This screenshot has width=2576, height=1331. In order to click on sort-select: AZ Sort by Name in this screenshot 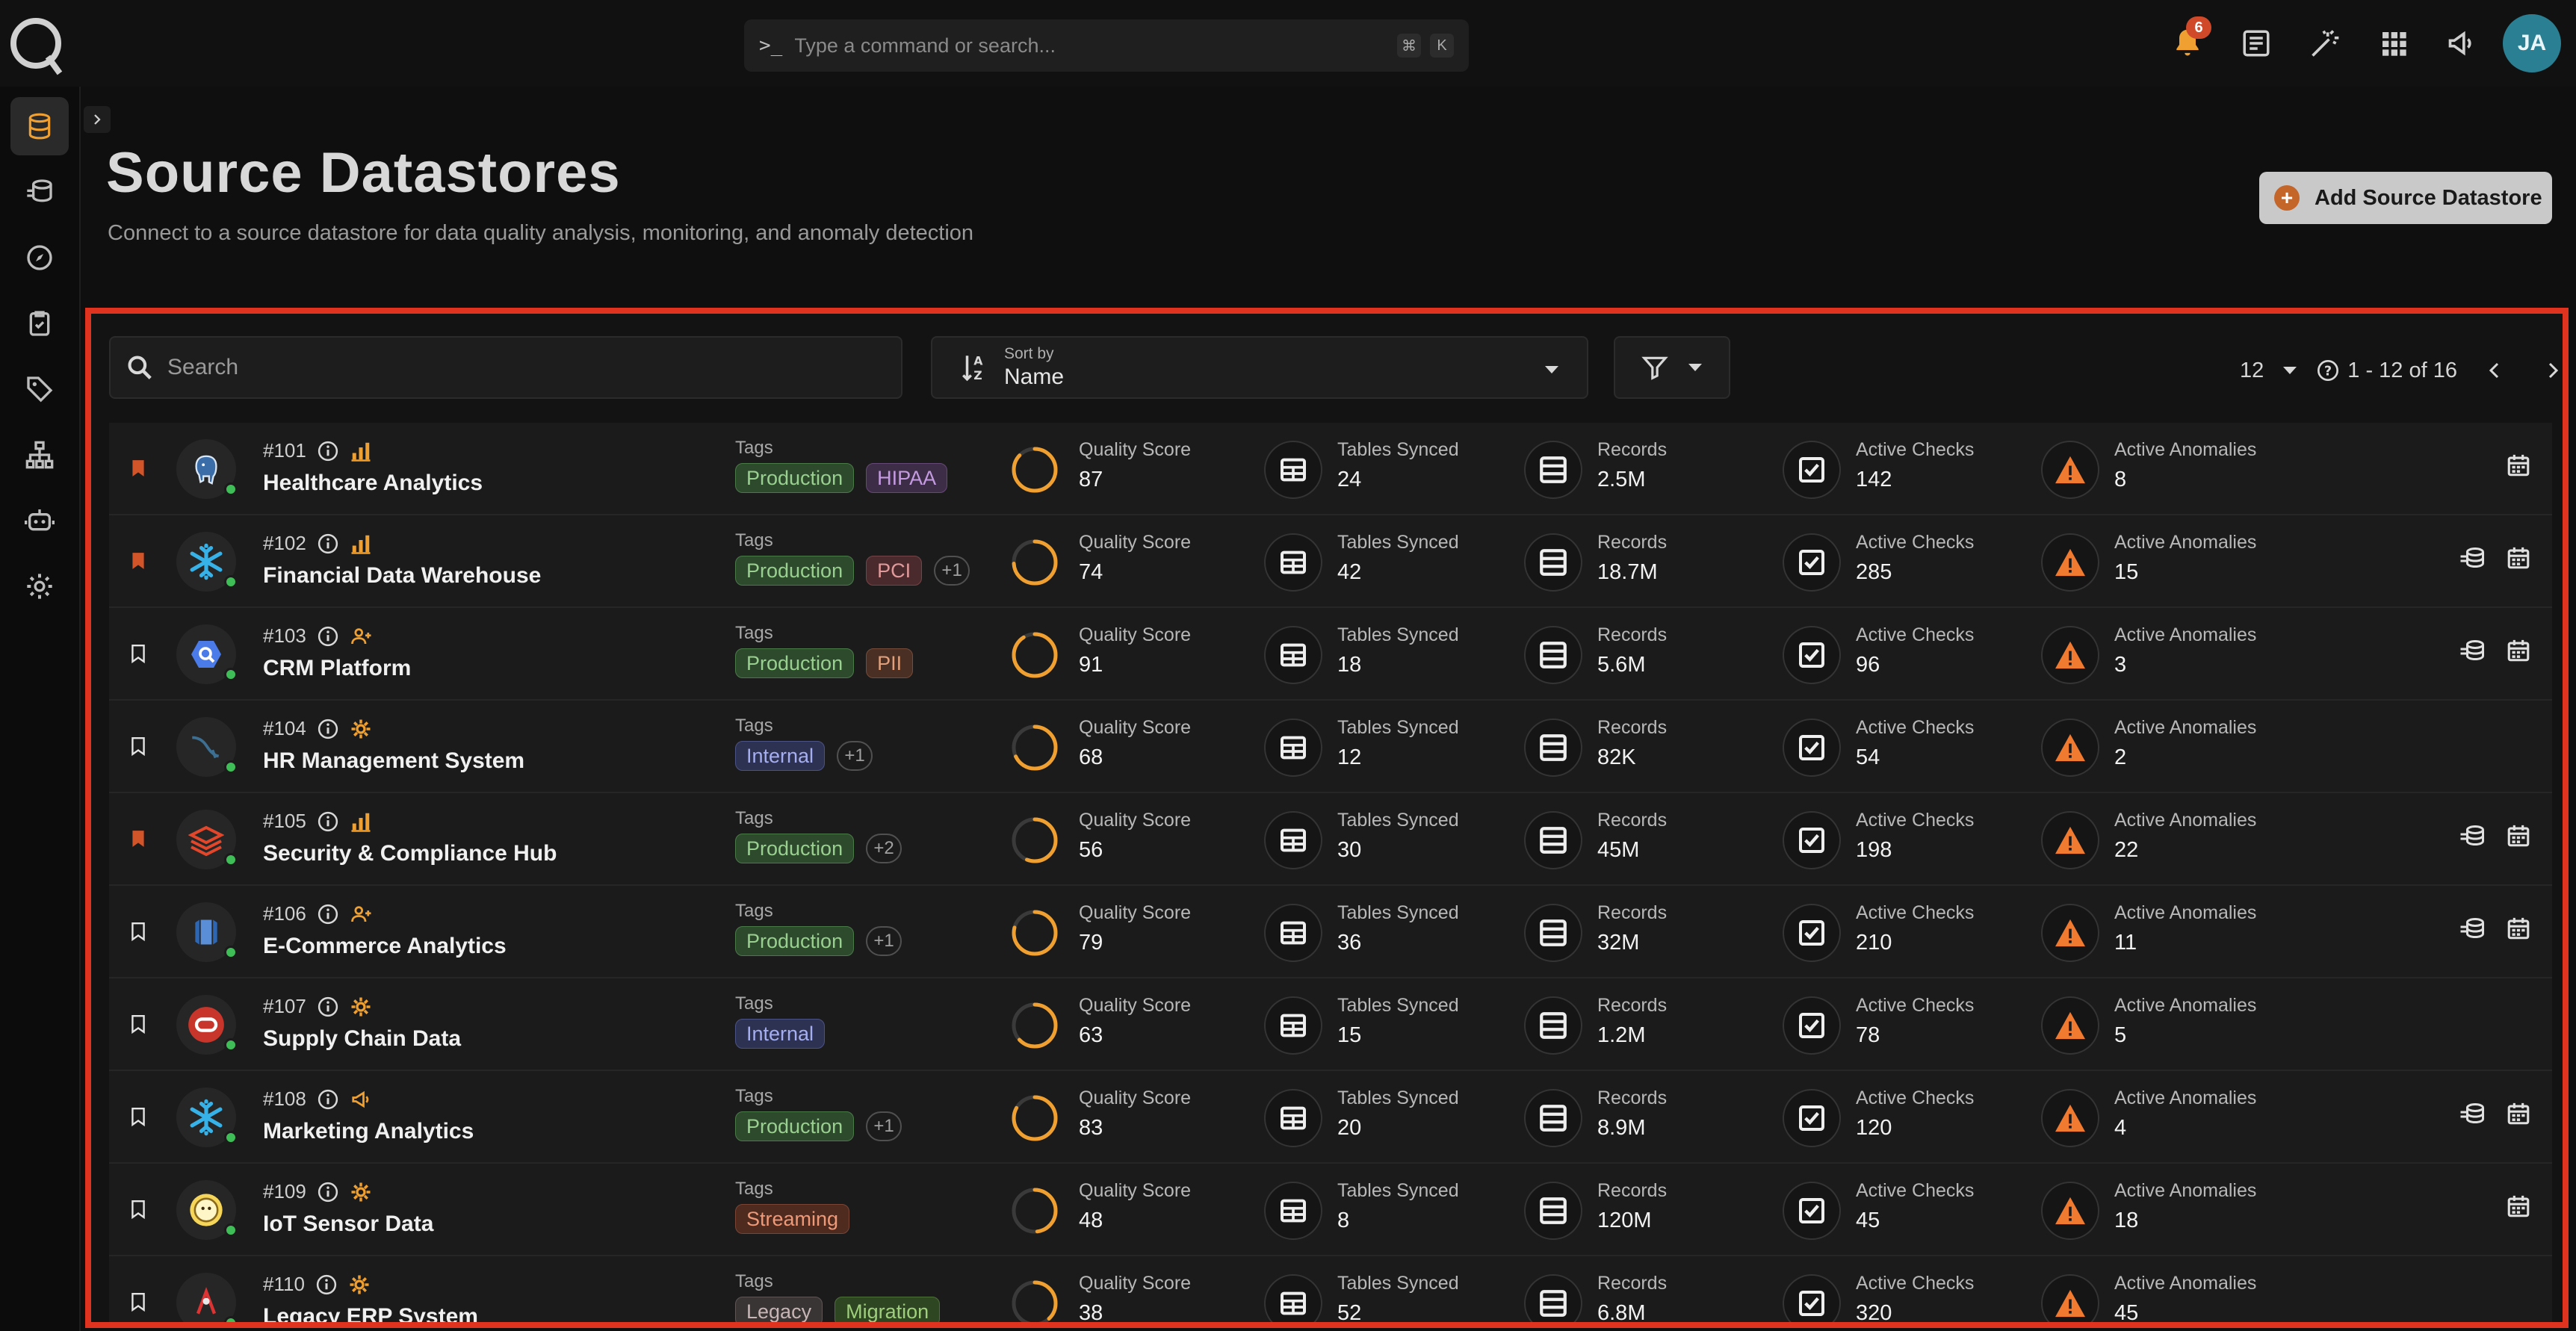, I will do `click(1259, 367)`.